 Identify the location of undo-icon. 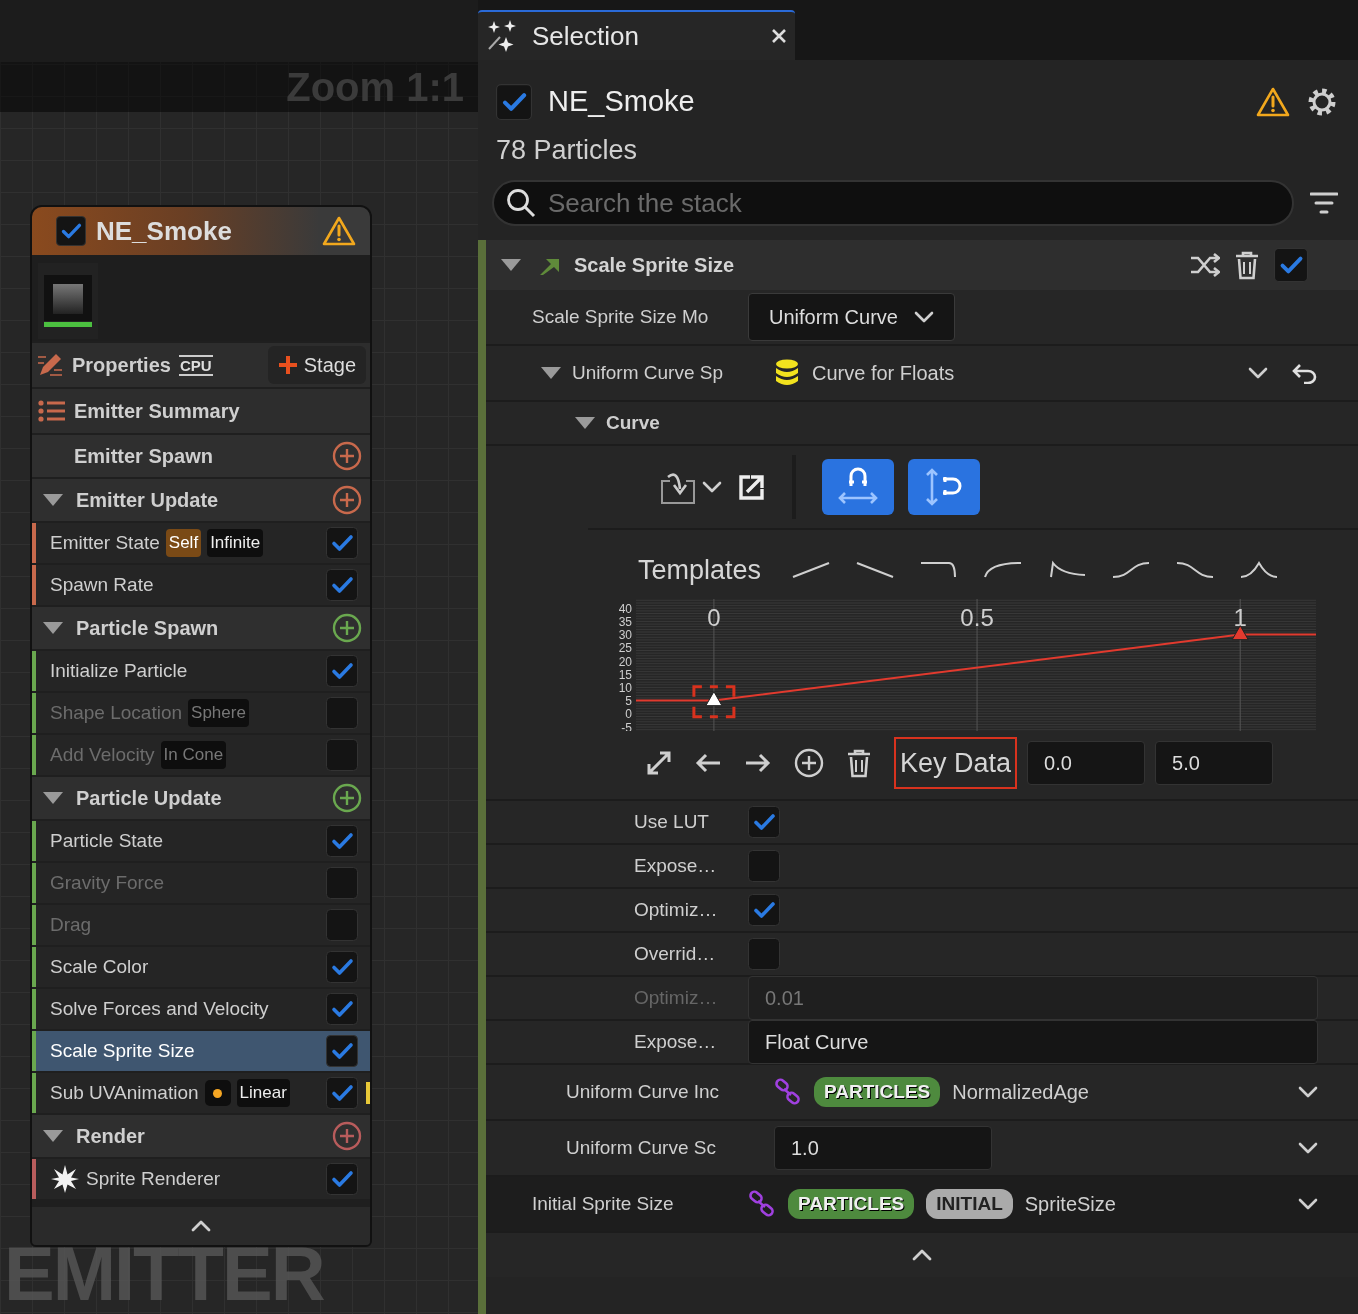
(1305, 373).